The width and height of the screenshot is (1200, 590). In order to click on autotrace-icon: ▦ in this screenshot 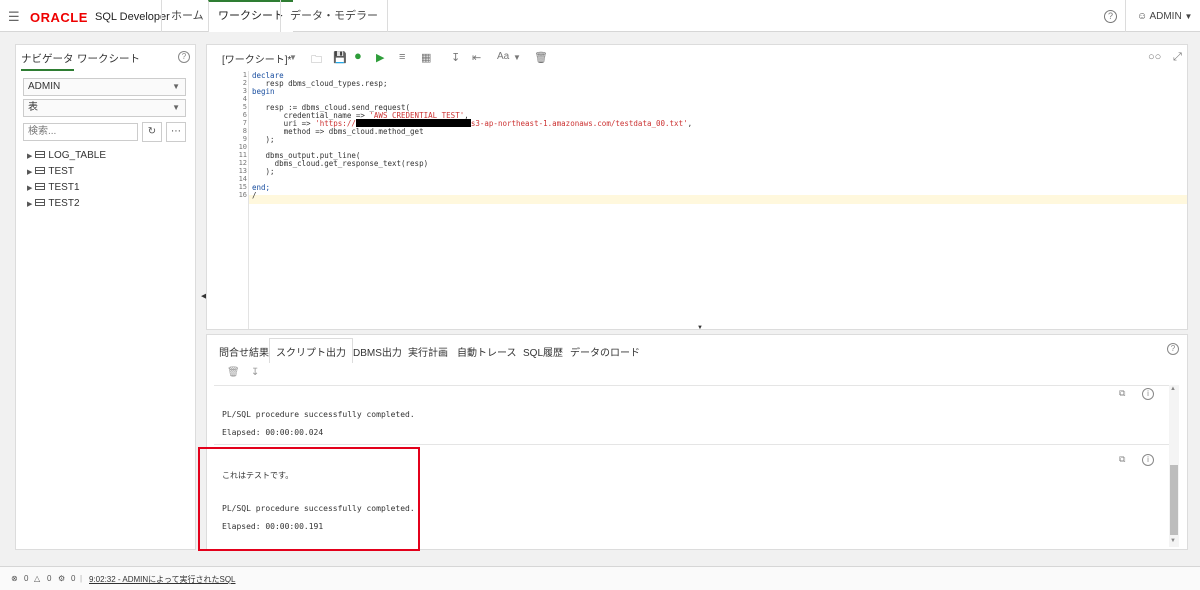, I will do `click(426, 57)`.